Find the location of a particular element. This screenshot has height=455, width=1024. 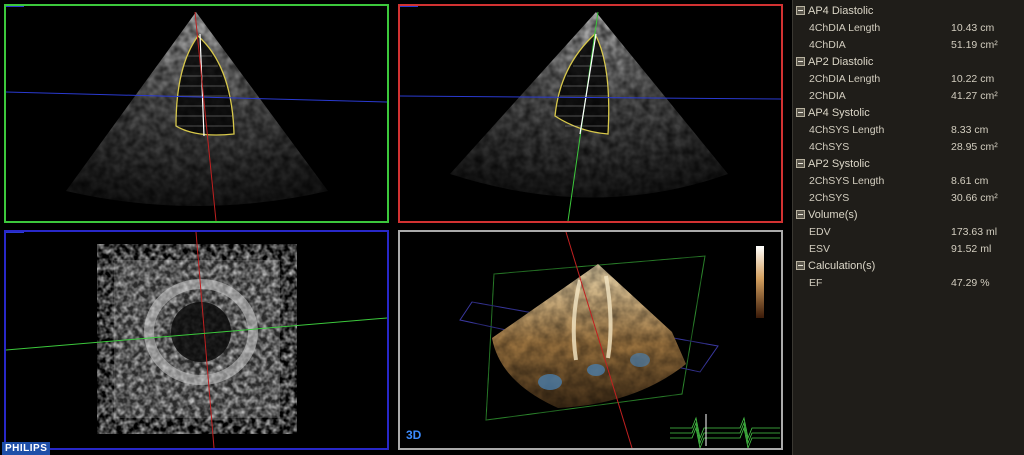

measurement-label: EF is located at coordinates (816, 282).